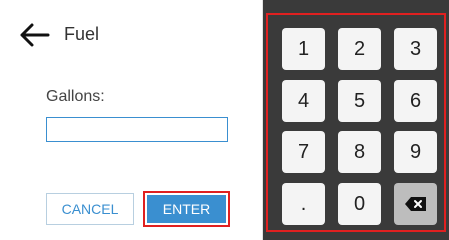  What do you see at coordinates (415, 101) in the screenshot?
I see `key-6: 6` at bounding box center [415, 101].